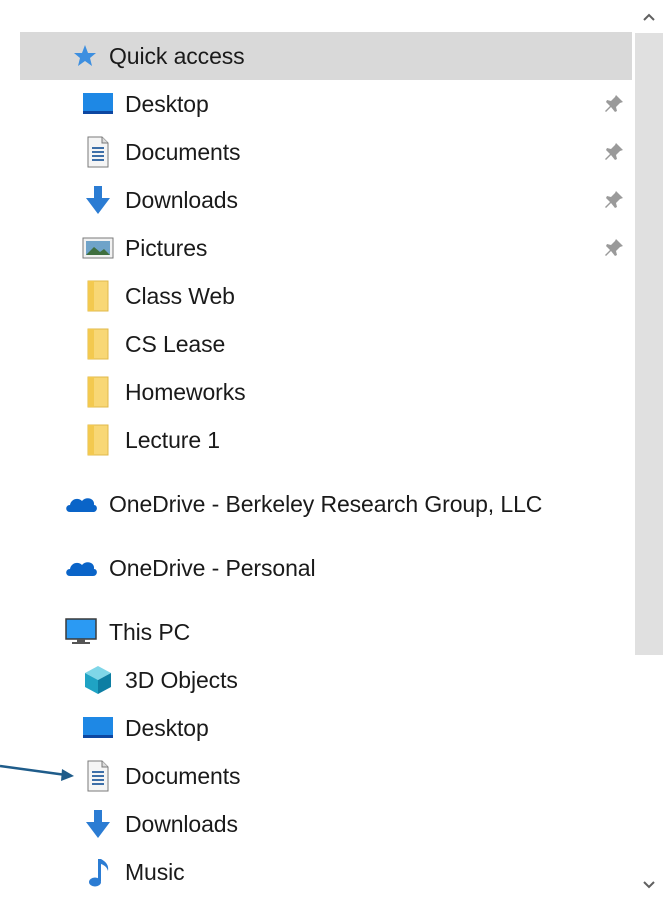 This screenshot has height=898, width=671. Describe the element at coordinates (326, 200) in the screenshot. I see `nav-item-downloads: Downloads` at that location.